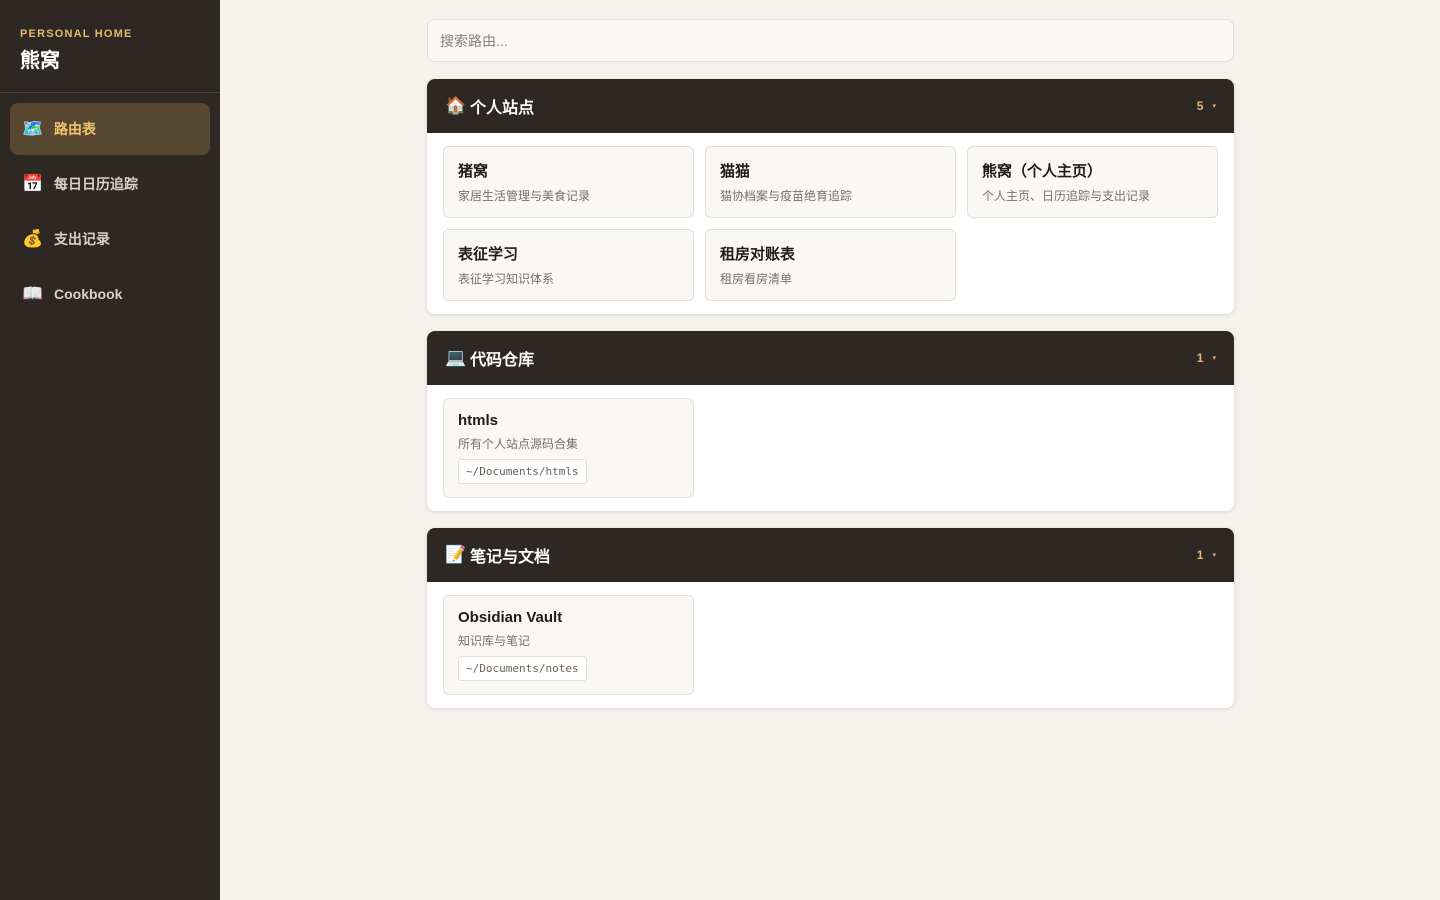 The height and width of the screenshot is (900, 1440). What do you see at coordinates (33, 293) in the screenshot?
I see `book-icon: 📖` at bounding box center [33, 293].